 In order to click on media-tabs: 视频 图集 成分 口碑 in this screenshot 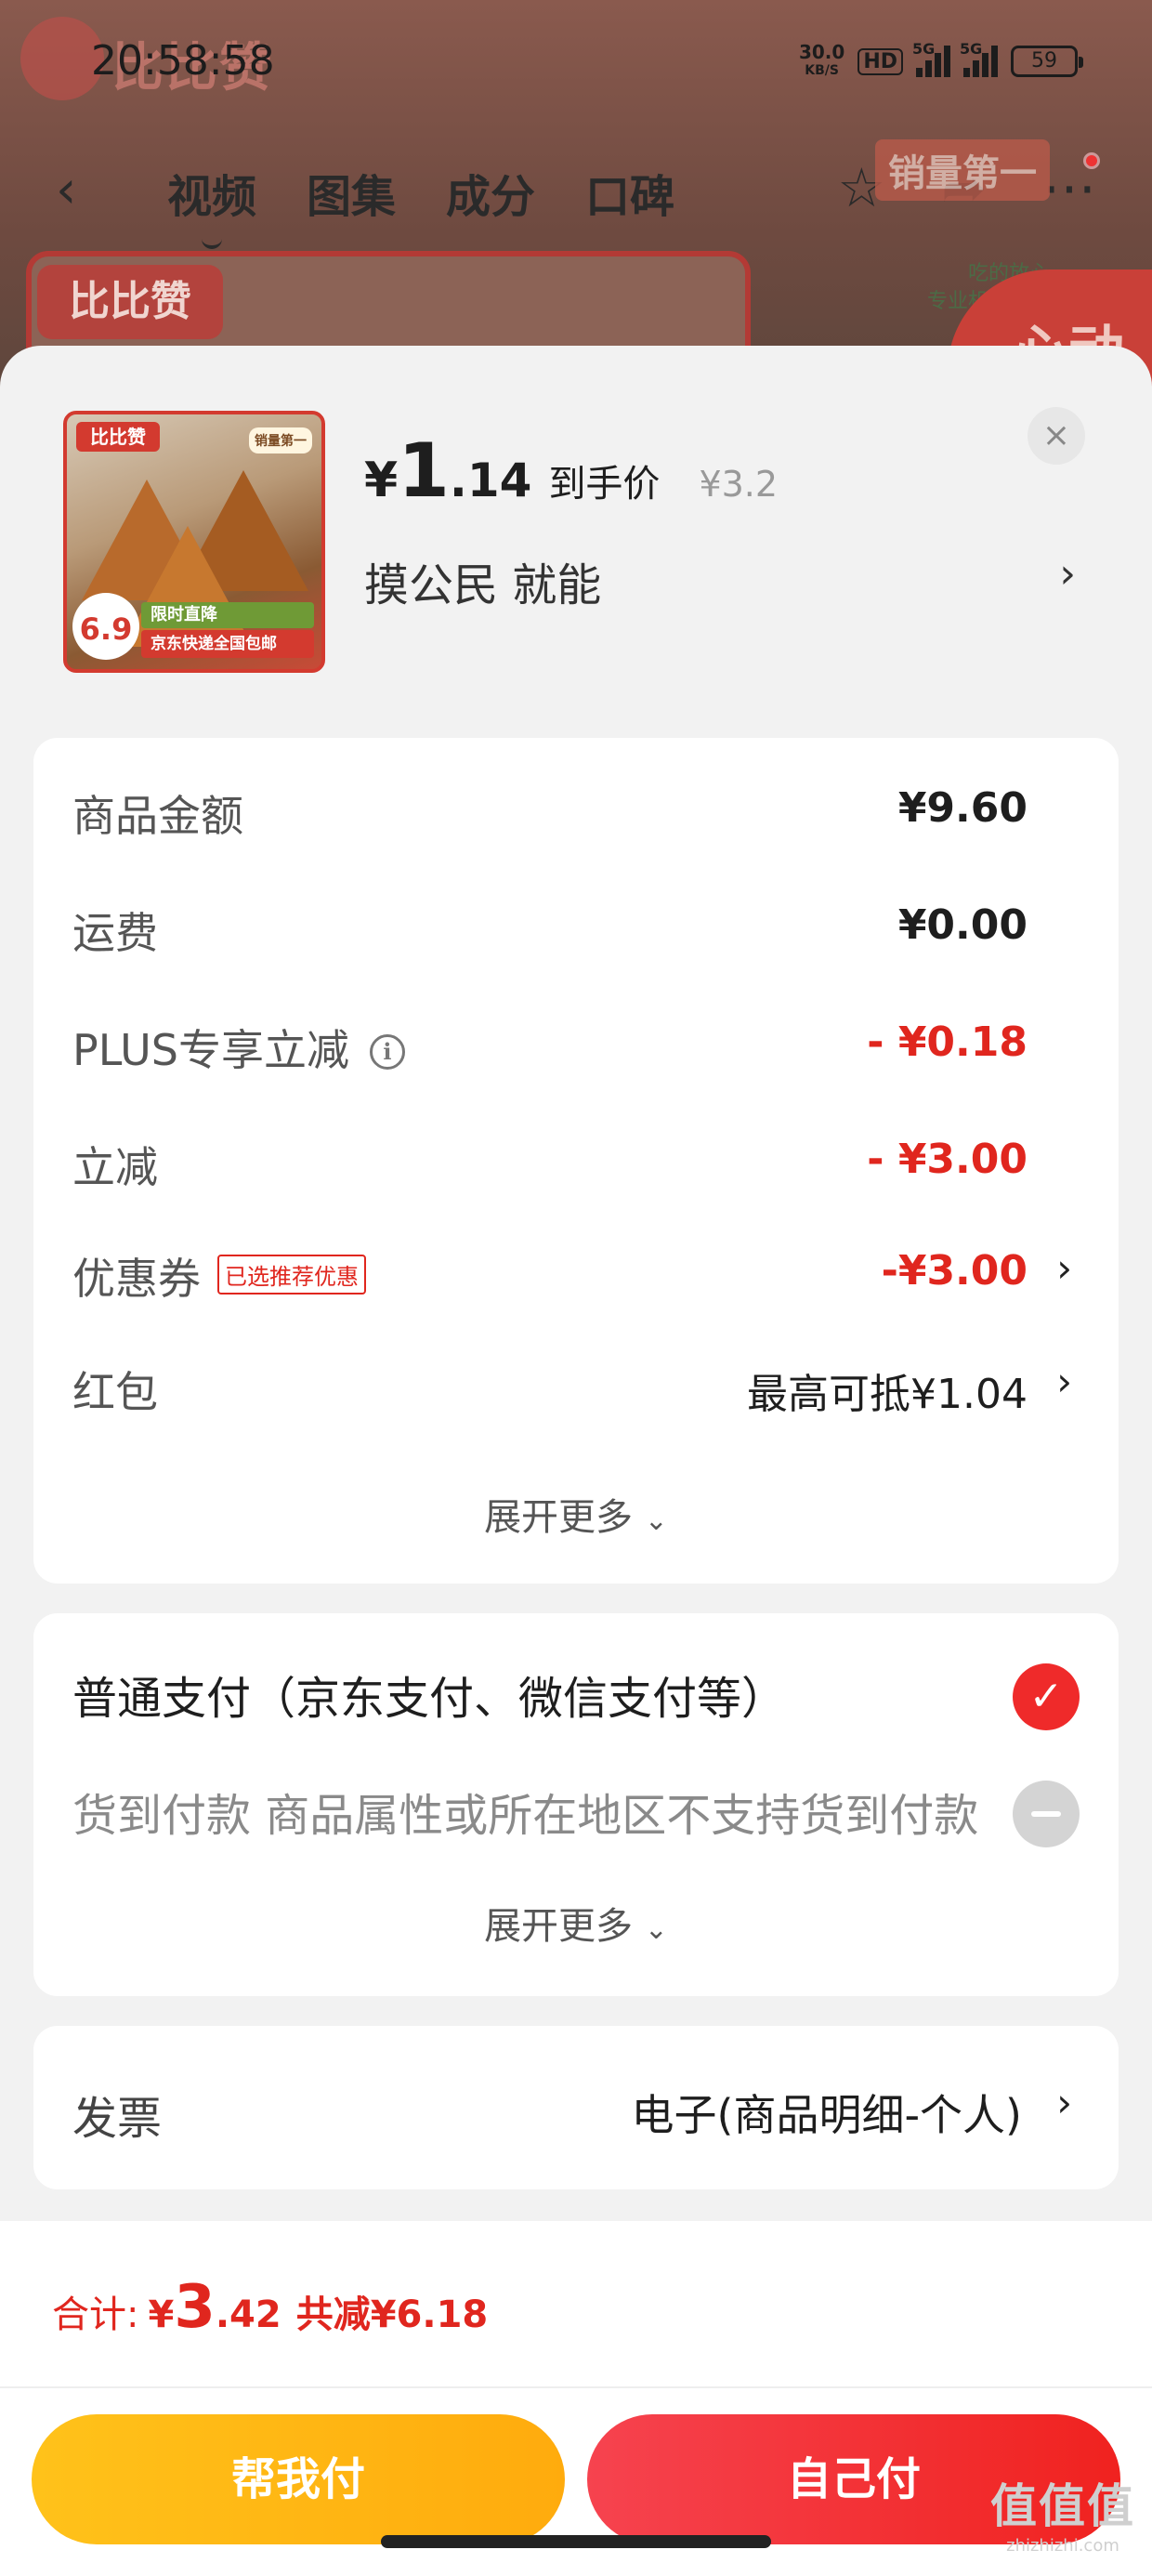, I will do `click(420, 204)`.